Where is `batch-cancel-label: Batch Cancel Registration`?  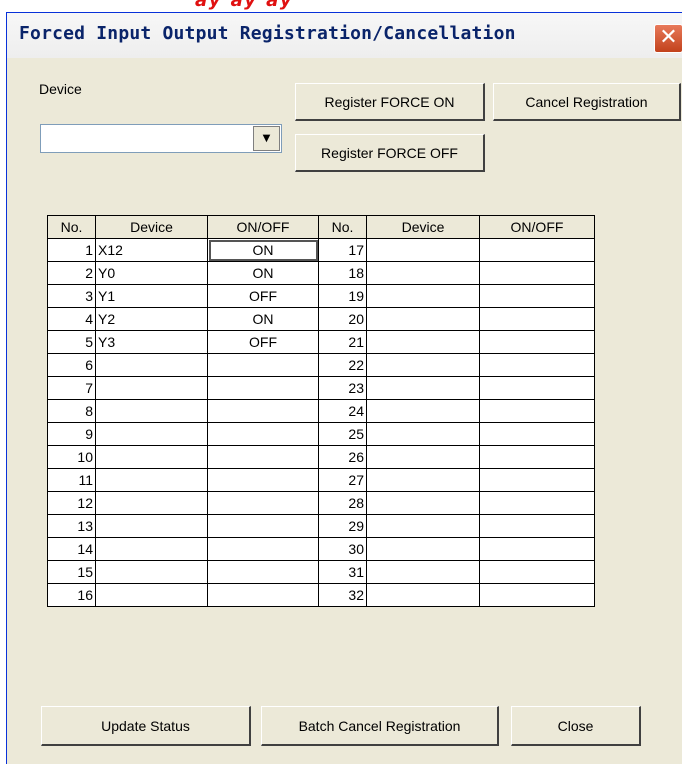
batch-cancel-label: Batch Cancel Registration is located at coordinates (379, 726).